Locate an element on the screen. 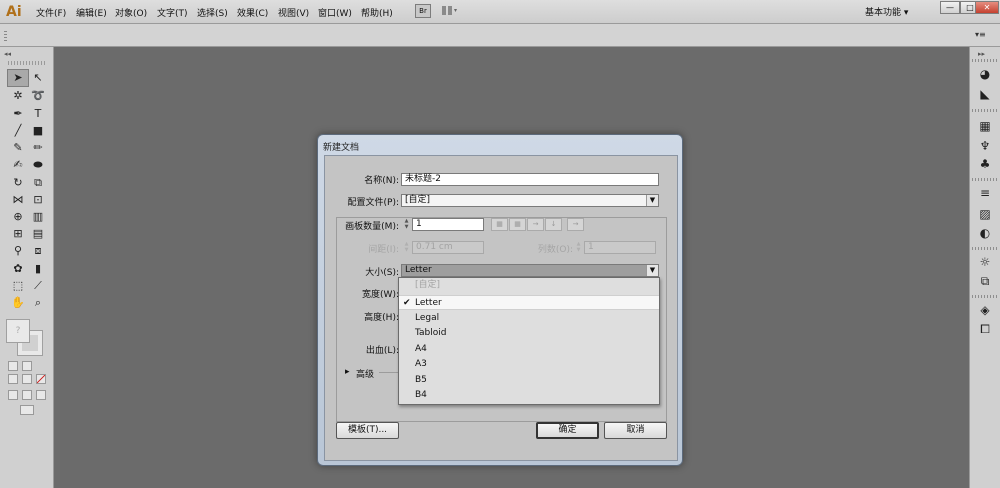 This screenshot has width=1000, height=488. spacing-stepper: ▲ ▼ is located at coordinates (406, 247).